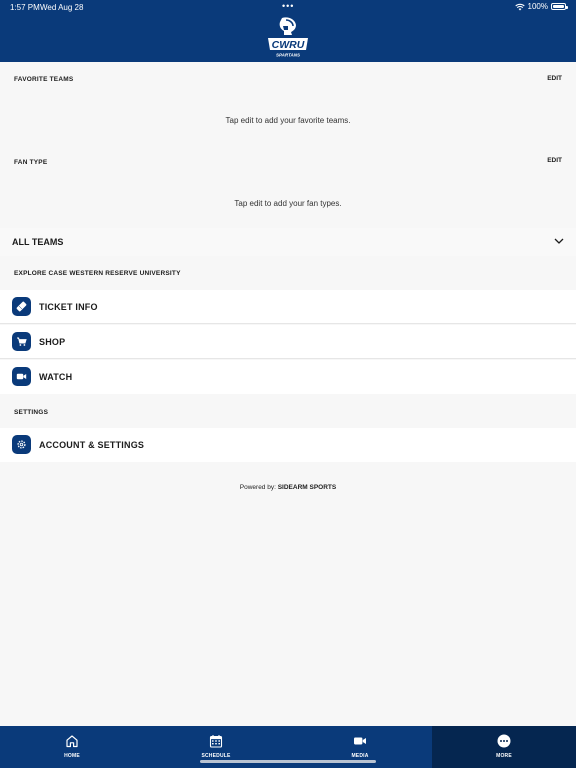 The height and width of the screenshot is (768, 576). What do you see at coordinates (288, 120) in the screenshot?
I see `favorite-teams-empty-message: Tap edit to add your favorite teams.` at bounding box center [288, 120].